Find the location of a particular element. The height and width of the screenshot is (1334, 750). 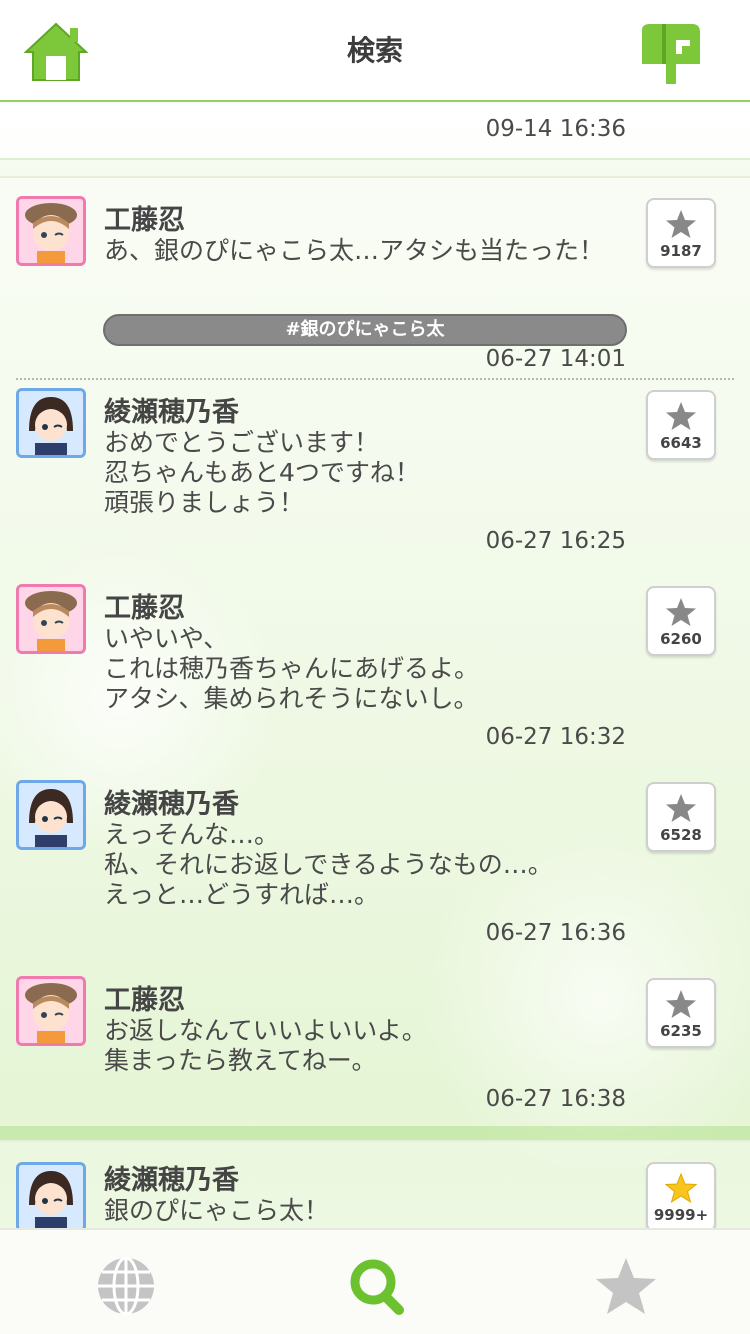

post-divider is located at coordinates (375, 379).